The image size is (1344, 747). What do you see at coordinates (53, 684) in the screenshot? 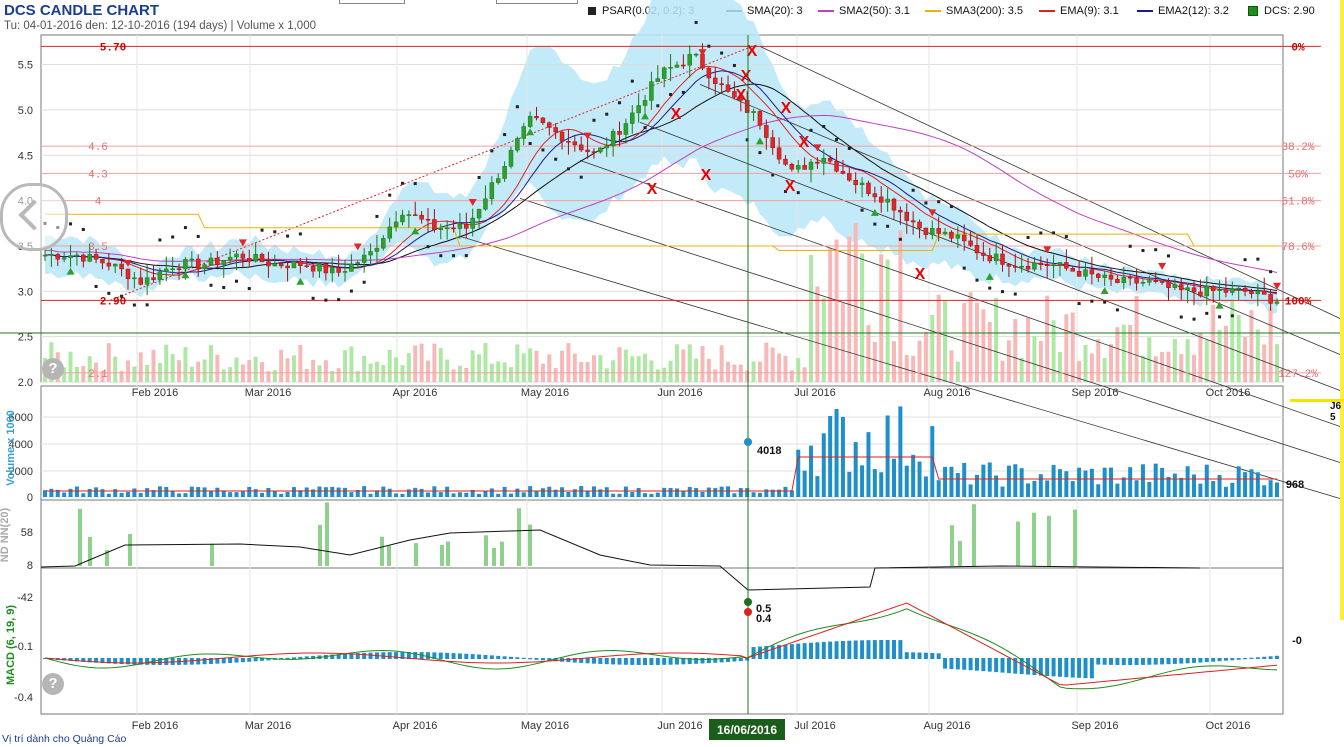
I see `help-icon-macd: ?` at bounding box center [53, 684].